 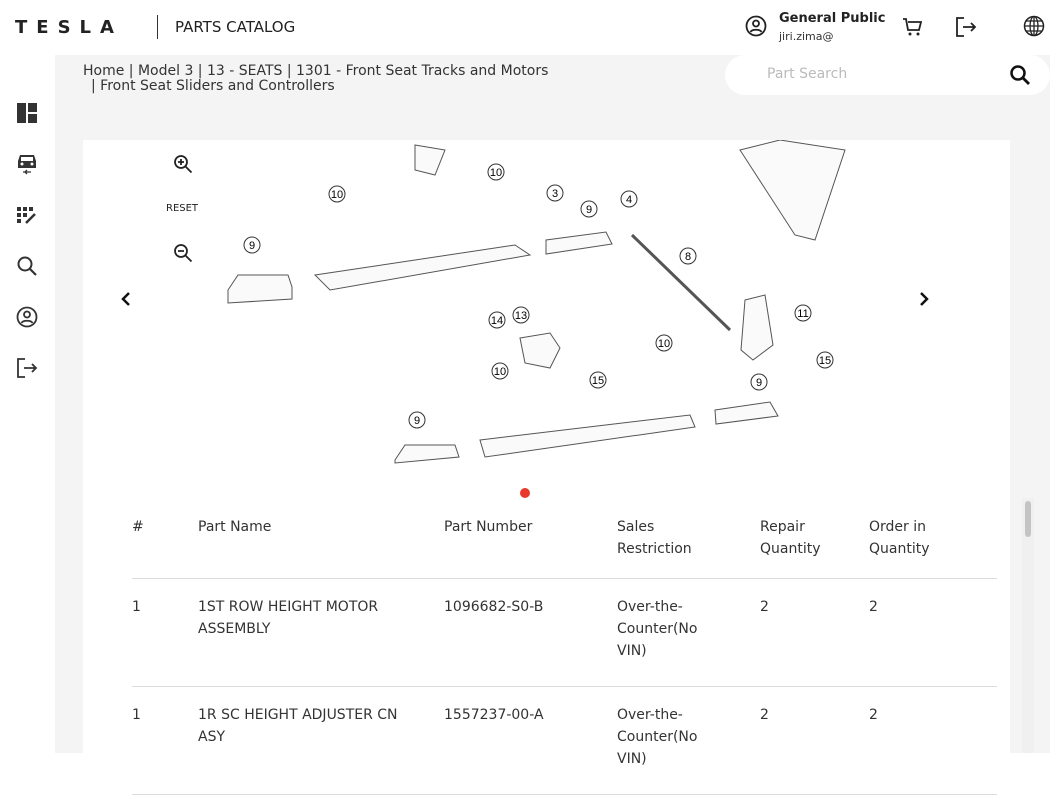 What do you see at coordinates (27, 404) in the screenshot?
I see `sidebar` at bounding box center [27, 404].